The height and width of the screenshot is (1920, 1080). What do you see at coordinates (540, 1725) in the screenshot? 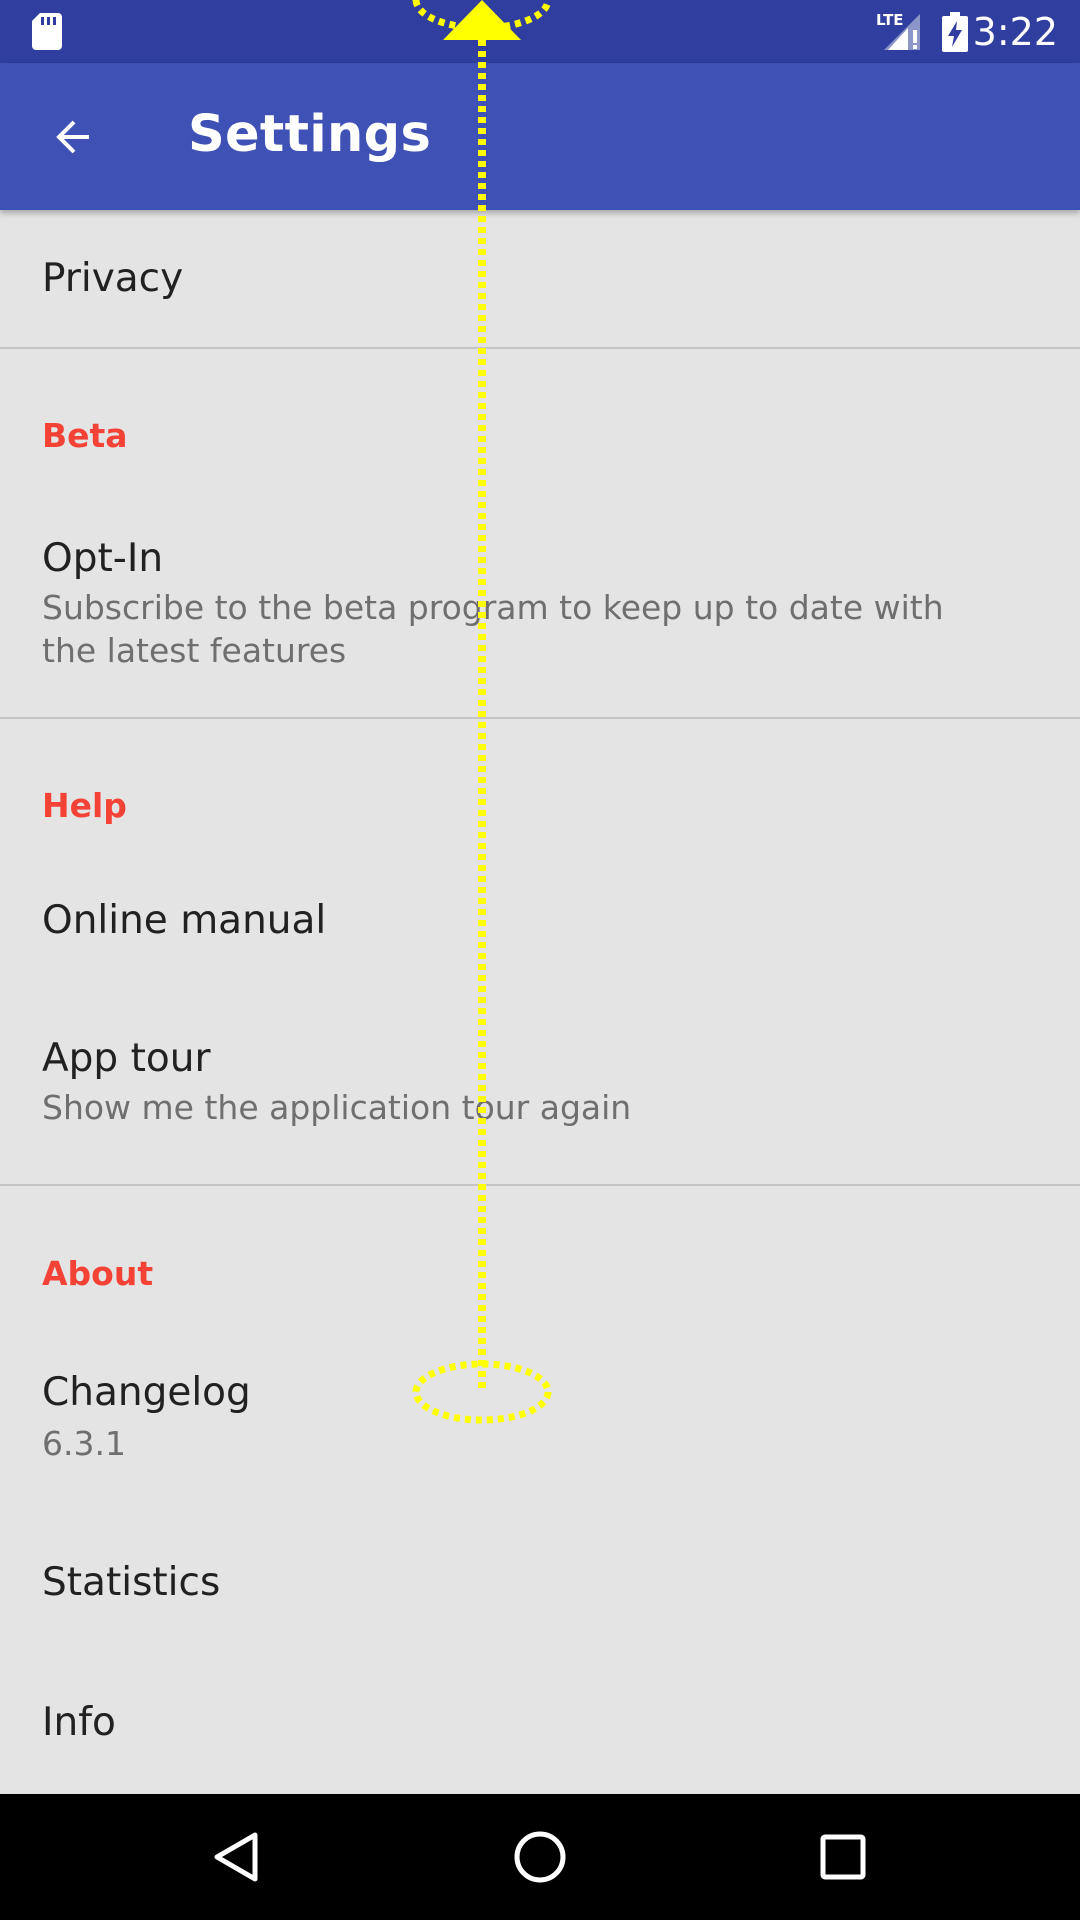
I see `setting-info: Info` at bounding box center [540, 1725].